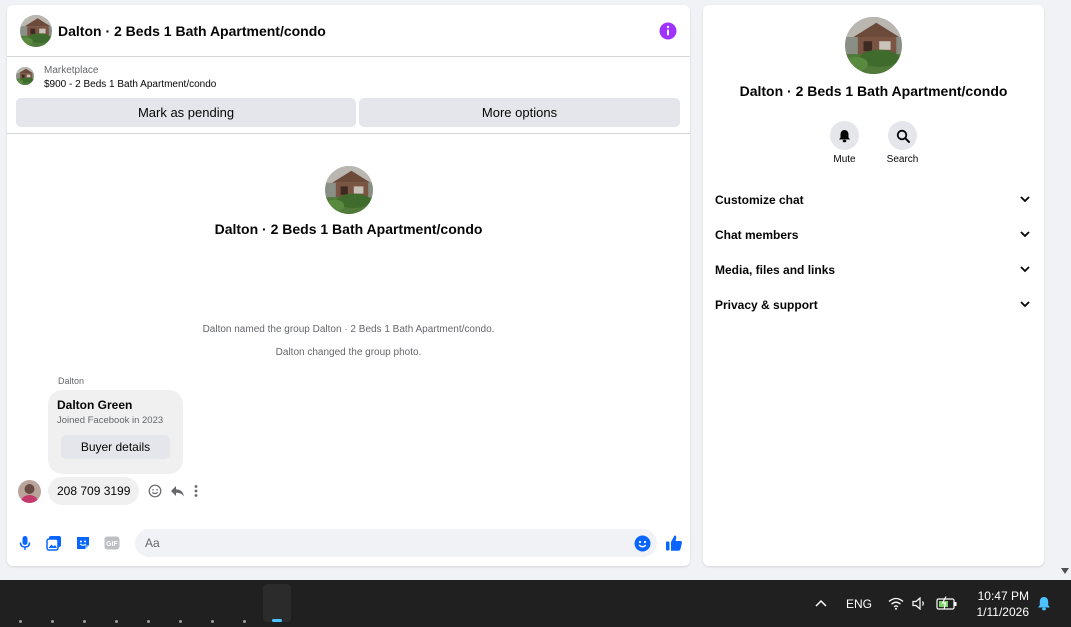  Describe the element at coordinates (642, 543) in the screenshot. I see `emoji-icon` at that location.